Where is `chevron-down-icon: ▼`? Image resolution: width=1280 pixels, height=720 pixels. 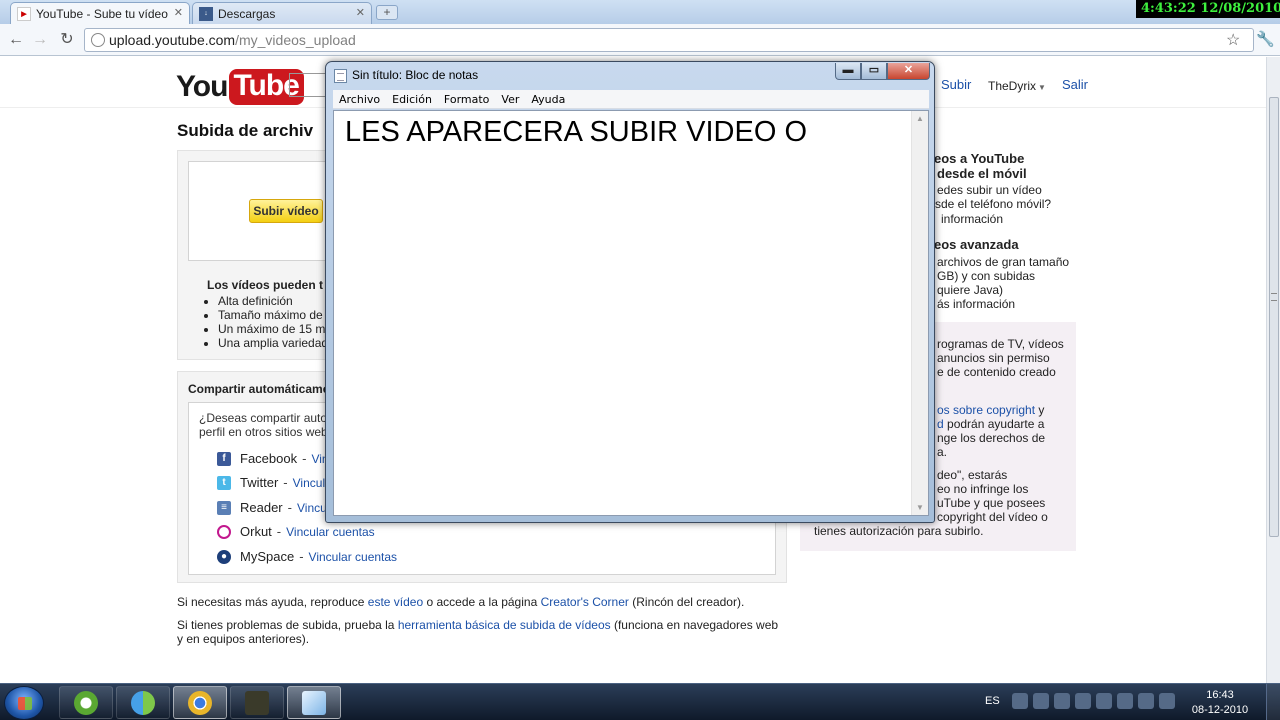 chevron-down-icon: ▼ is located at coordinates (1042, 87).